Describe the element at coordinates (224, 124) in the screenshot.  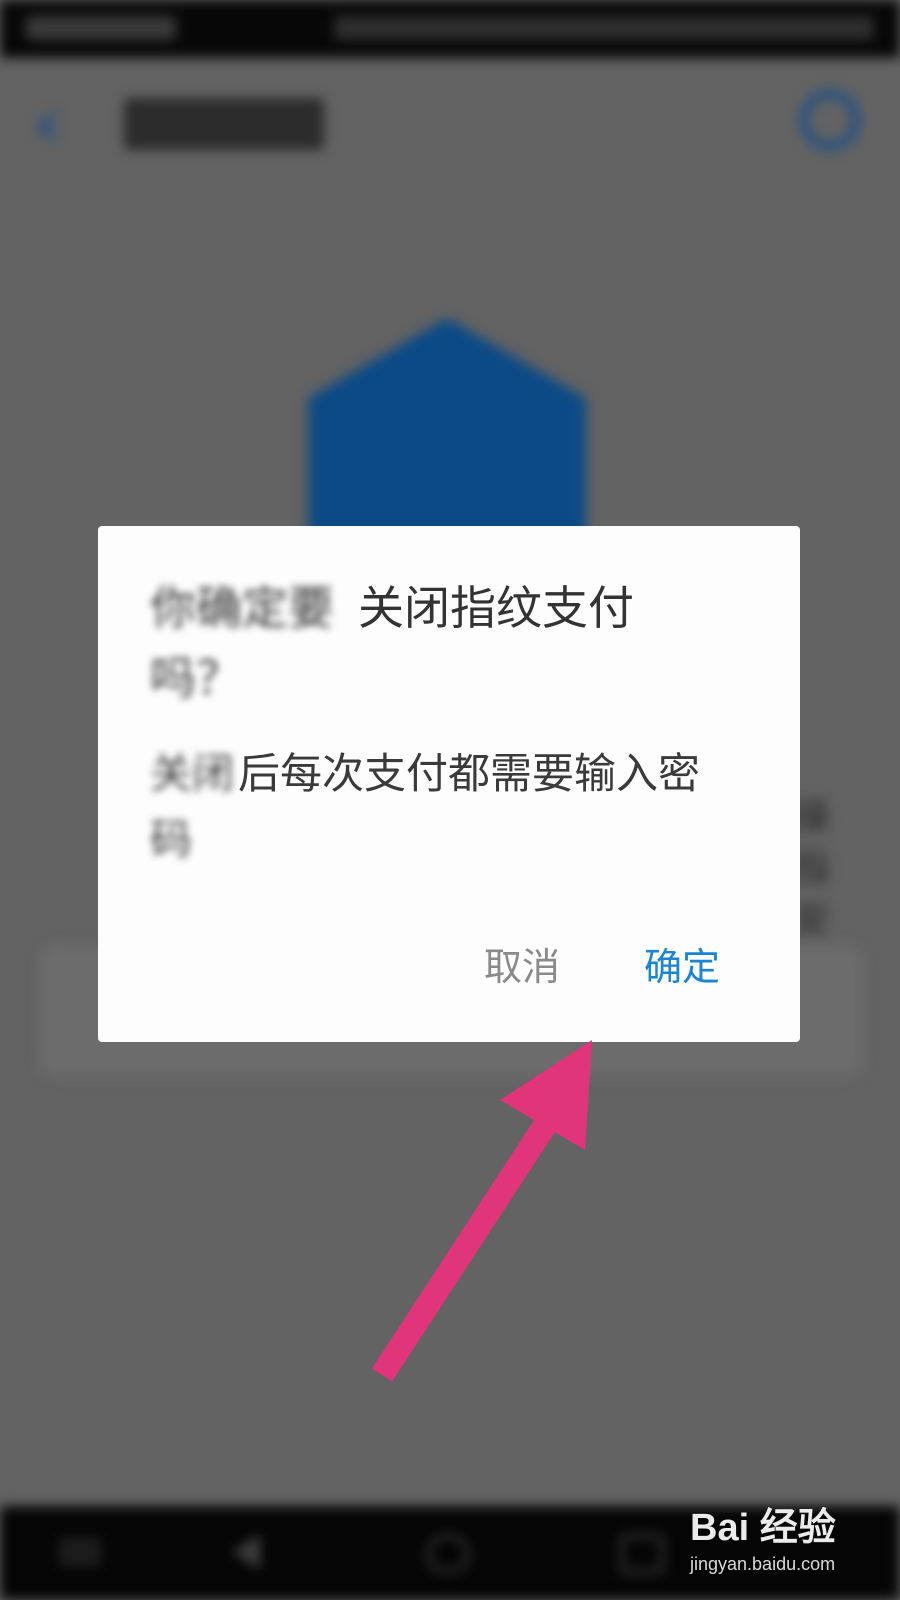
I see `page-title` at that location.